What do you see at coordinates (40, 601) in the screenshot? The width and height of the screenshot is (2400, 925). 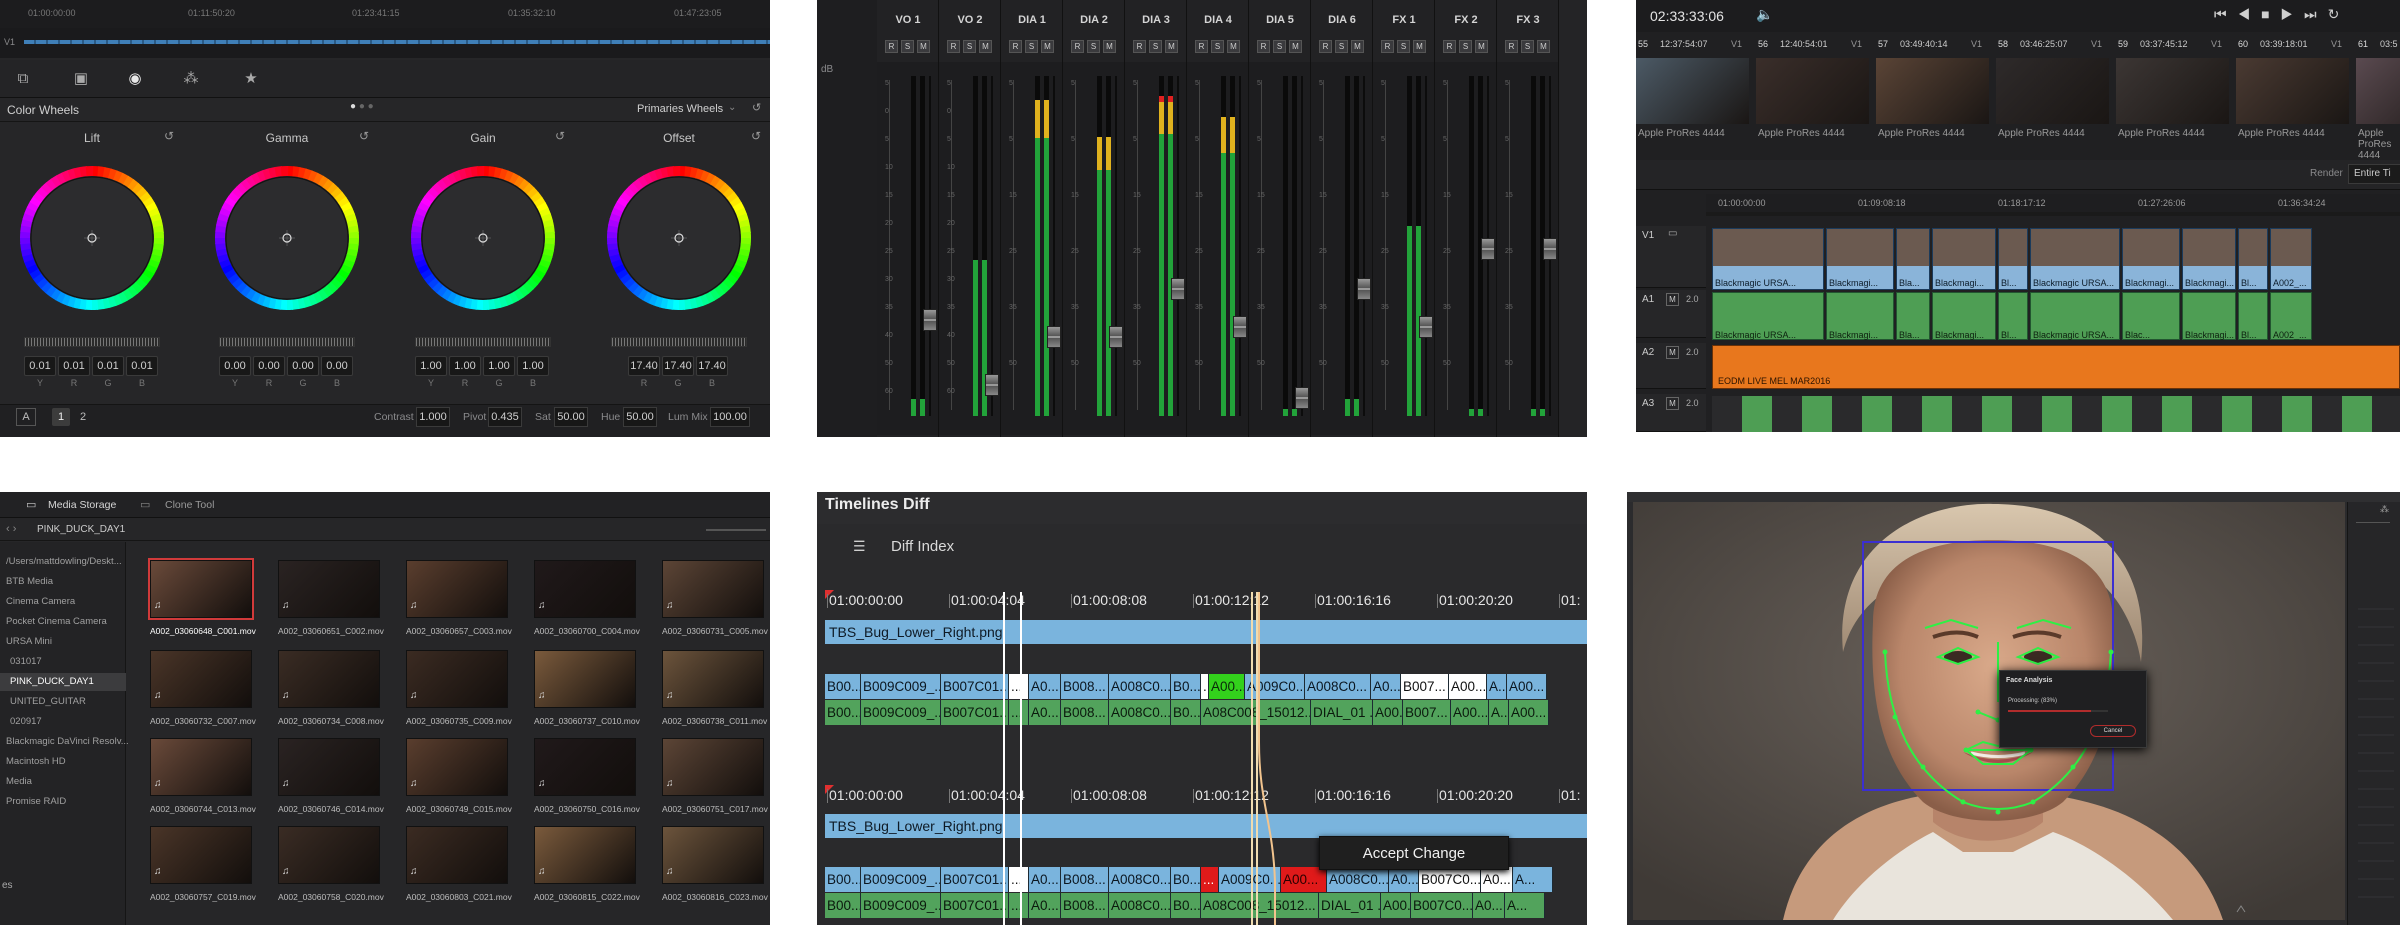 I see `sidebar-item: Cinema Camera` at bounding box center [40, 601].